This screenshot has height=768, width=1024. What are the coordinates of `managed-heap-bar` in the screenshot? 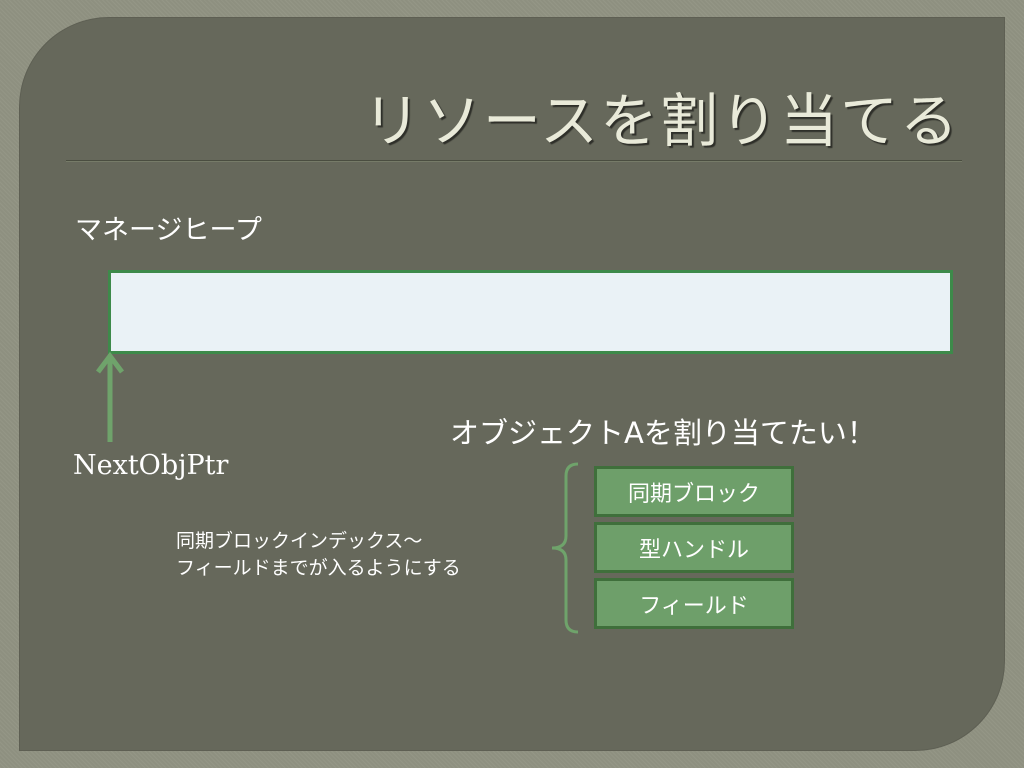 It's located at (530, 312).